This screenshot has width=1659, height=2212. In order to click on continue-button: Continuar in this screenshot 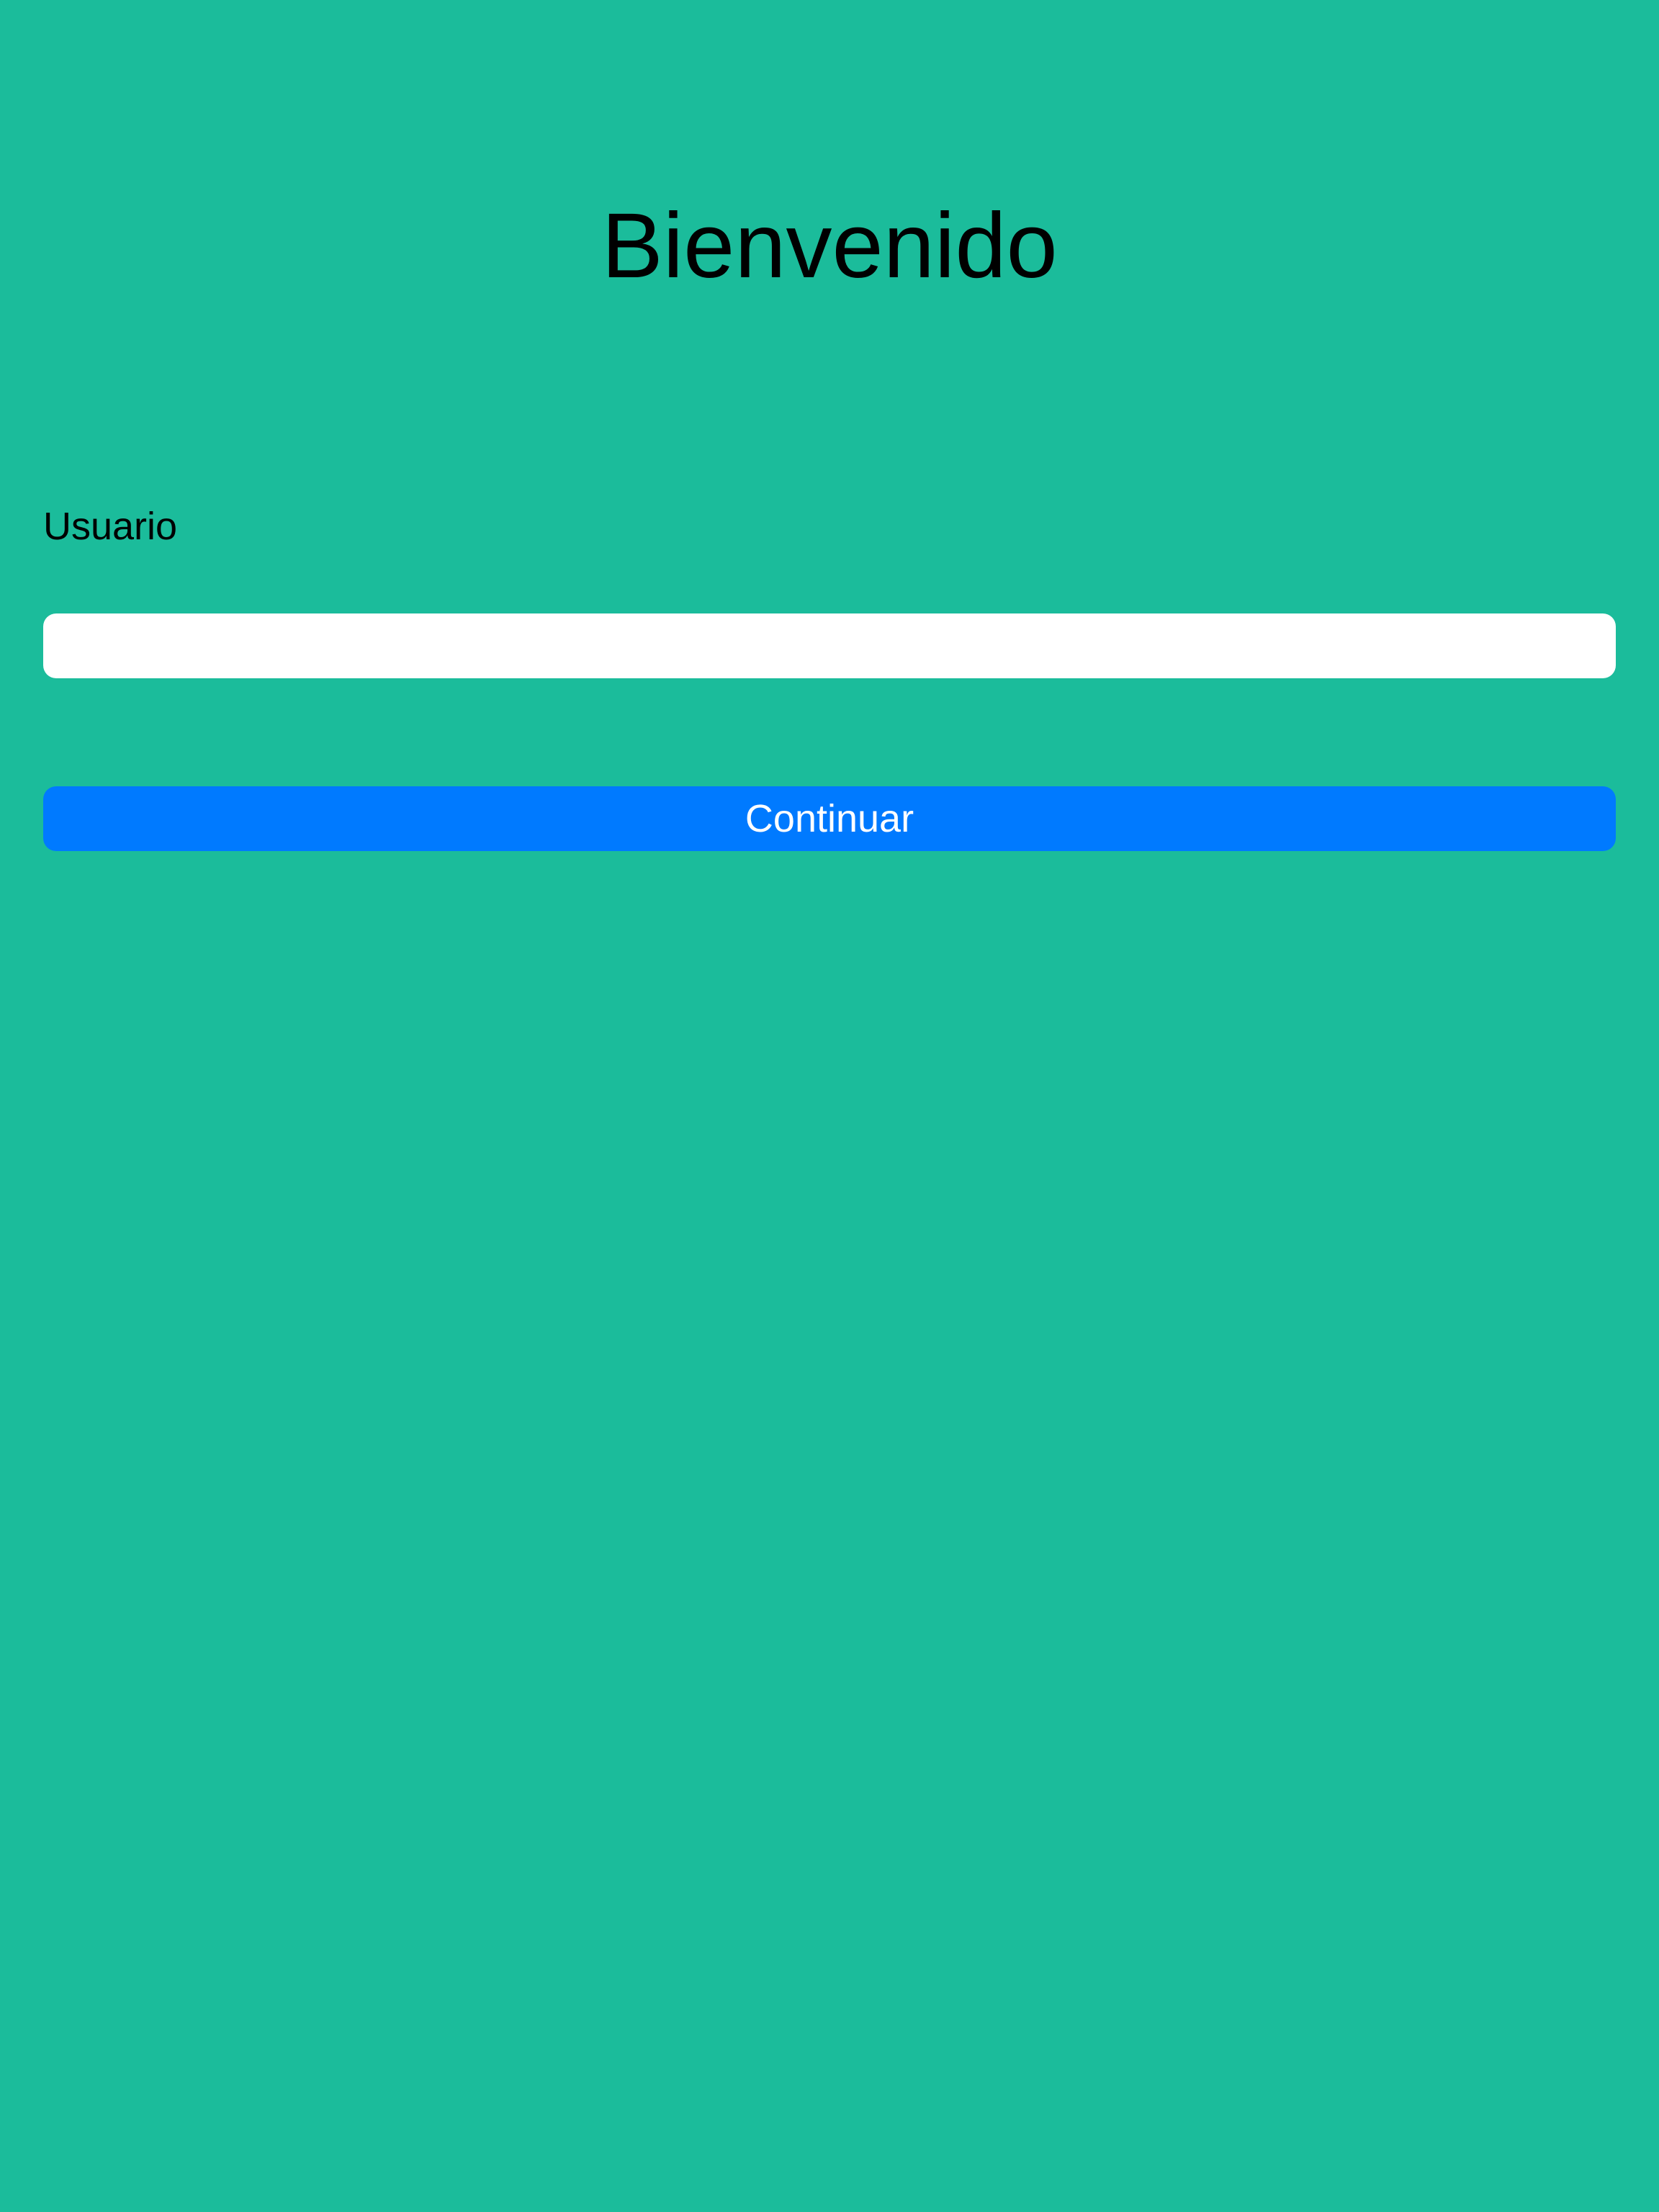, I will do `click(829, 819)`.